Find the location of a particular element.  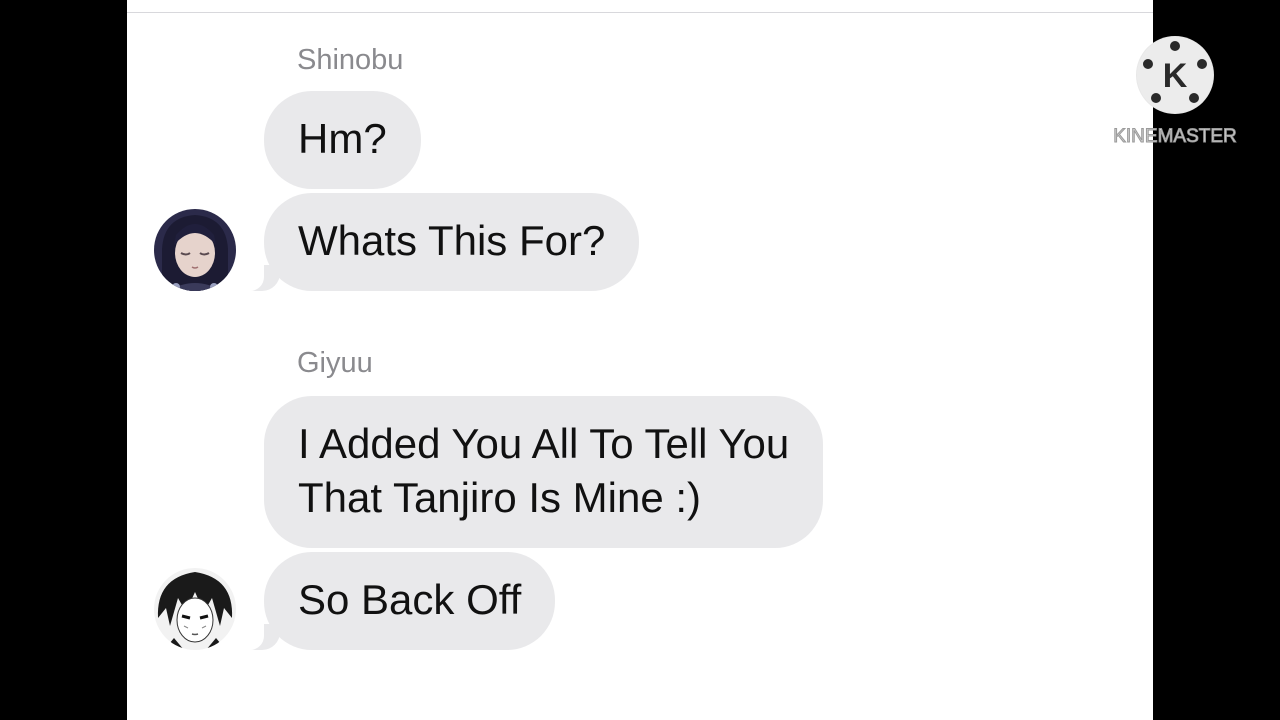

watermark-text: KINEMASTER is located at coordinates (1175, 137).